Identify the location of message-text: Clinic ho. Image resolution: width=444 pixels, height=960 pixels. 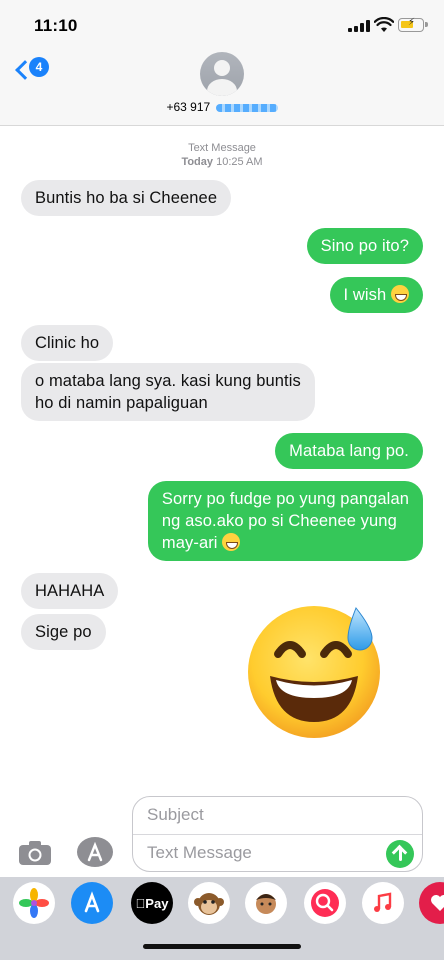
(67, 343).